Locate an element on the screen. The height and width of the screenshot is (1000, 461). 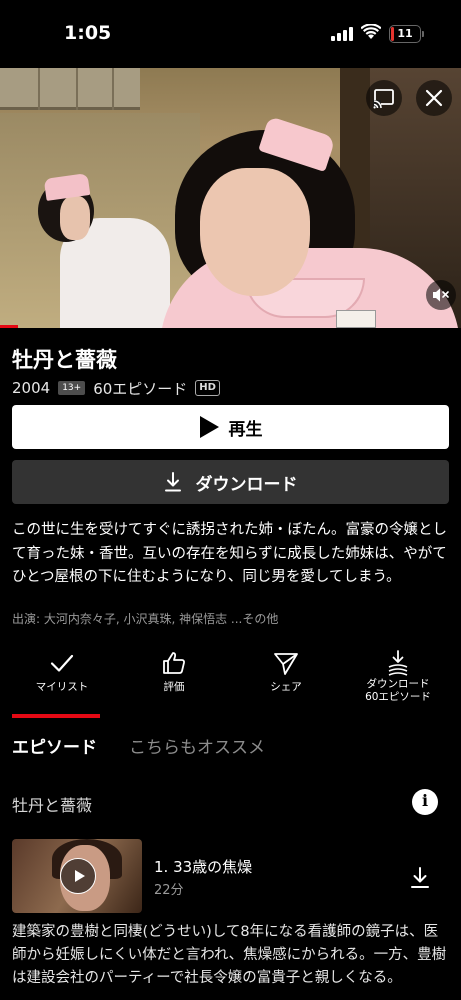
thumbs-up-icon is located at coordinates (174, 663).